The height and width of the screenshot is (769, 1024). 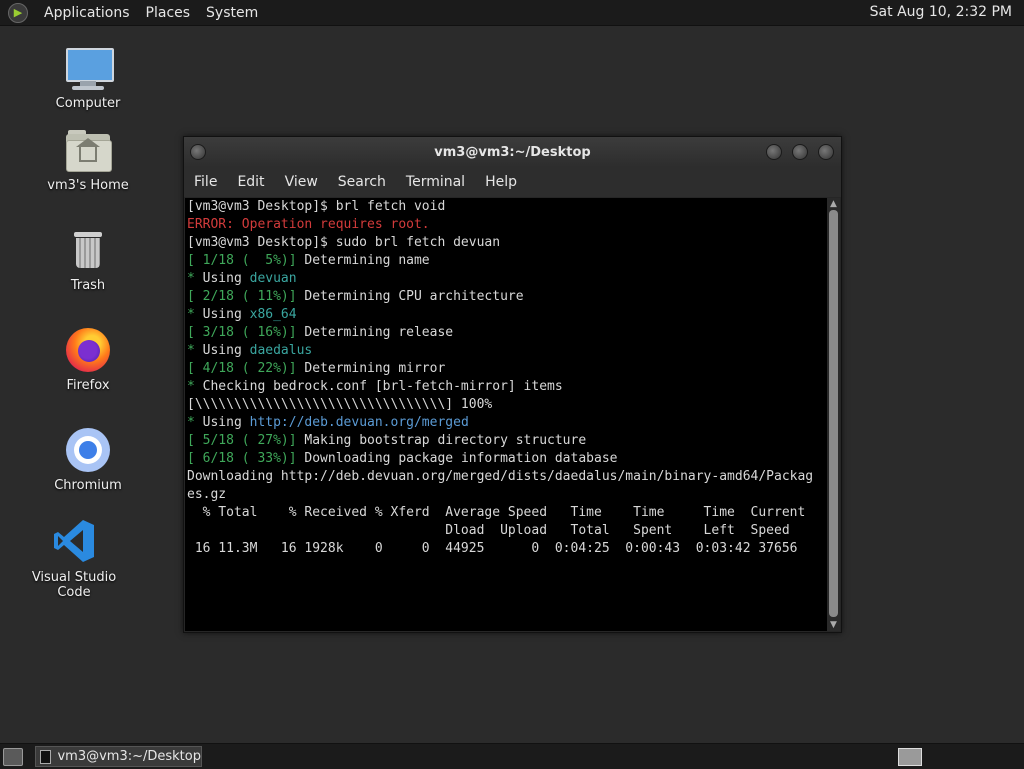 I want to click on terminal-text-segment: x86_64, so click(x=273, y=314).